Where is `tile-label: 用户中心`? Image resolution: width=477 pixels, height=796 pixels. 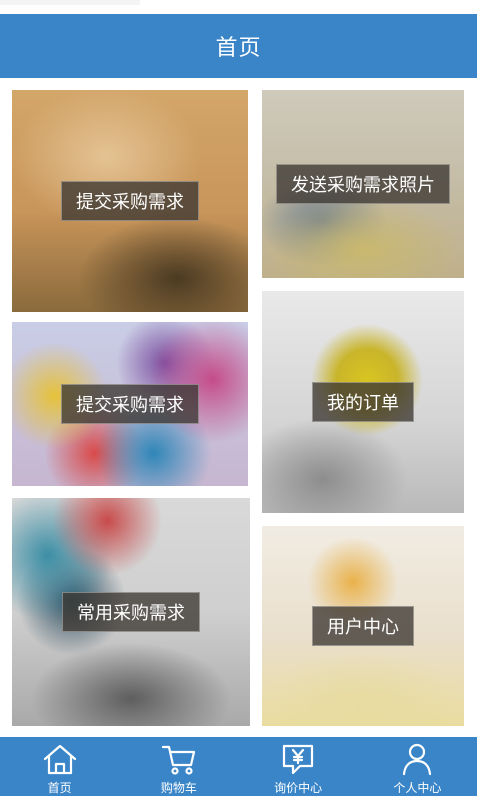 tile-label: 用户中心 is located at coordinates (363, 626).